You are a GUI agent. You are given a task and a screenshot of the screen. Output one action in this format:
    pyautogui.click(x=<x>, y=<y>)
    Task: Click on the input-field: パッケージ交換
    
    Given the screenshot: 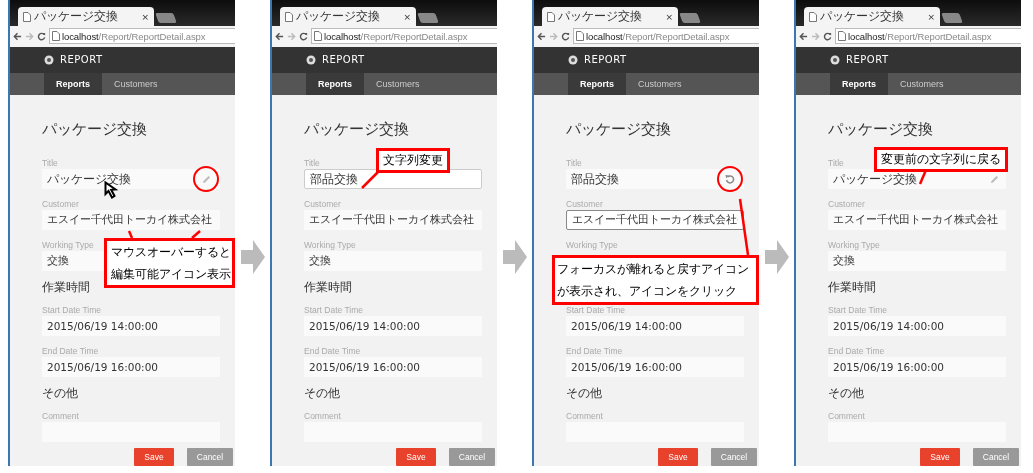 What is the action you would take?
    pyautogui.click(x=131, y=179)
    